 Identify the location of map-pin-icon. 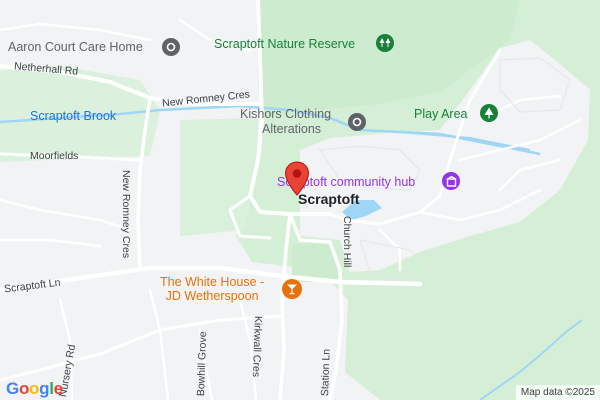
(297, 179).